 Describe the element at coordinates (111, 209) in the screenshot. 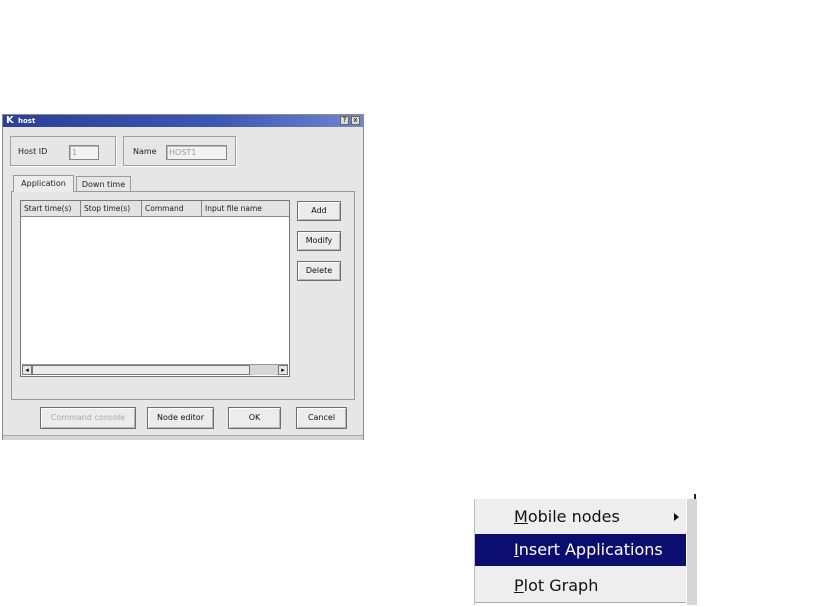

I see `column-header-stop-time: Stop time(s)` at that location.